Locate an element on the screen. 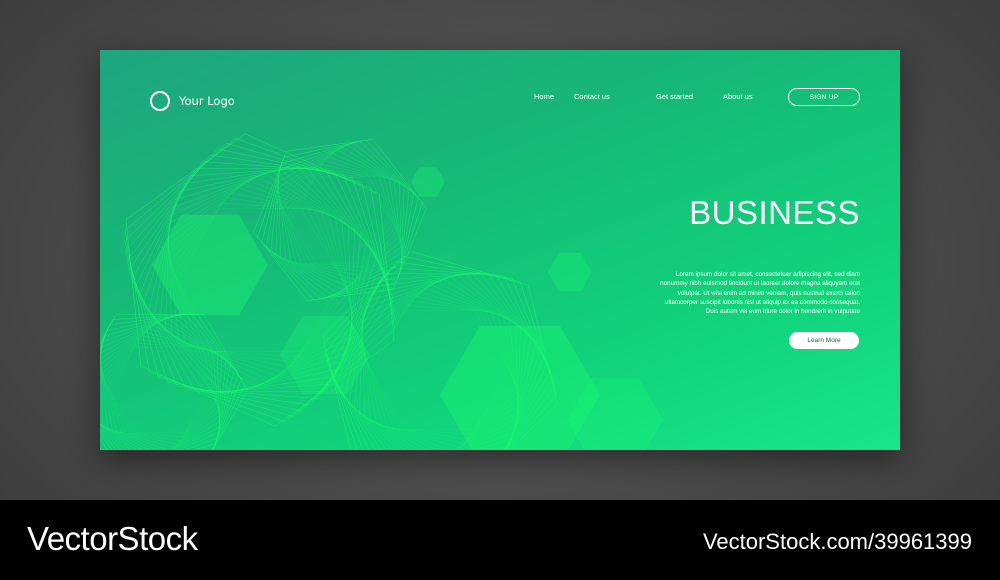 This screenshot has height=580, width=1000. hero-title: BUSINESS is located at coordinates (774, 212).